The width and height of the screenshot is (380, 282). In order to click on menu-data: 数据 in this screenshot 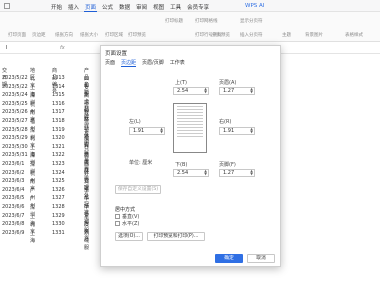, I will do `click(124, 7)`.